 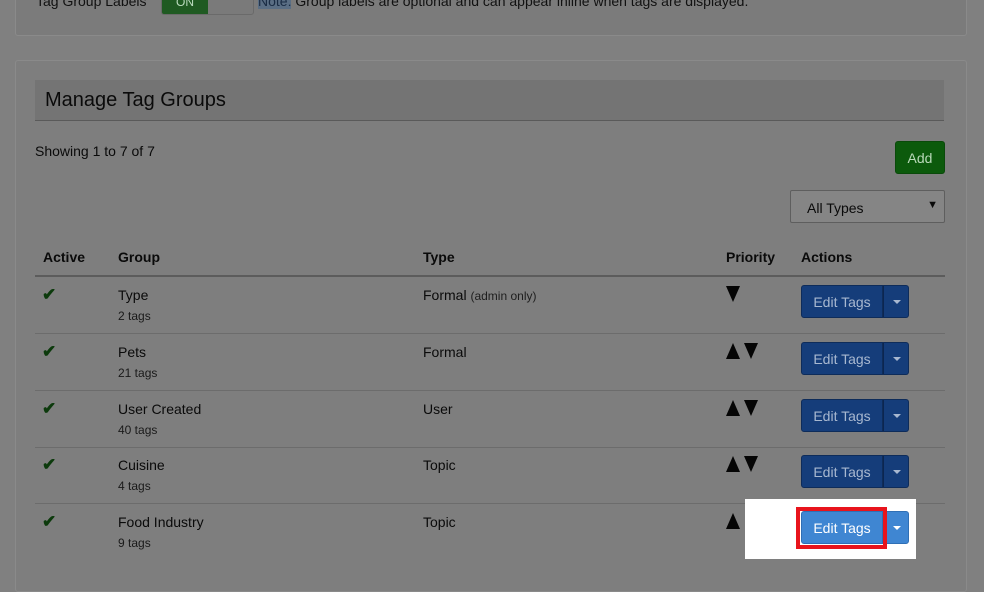 What do you see at coordinates (95, 151) in the screenshot?
I see `results-count: Showing 1 to 7 of 7` at bounding box center [95, 151].